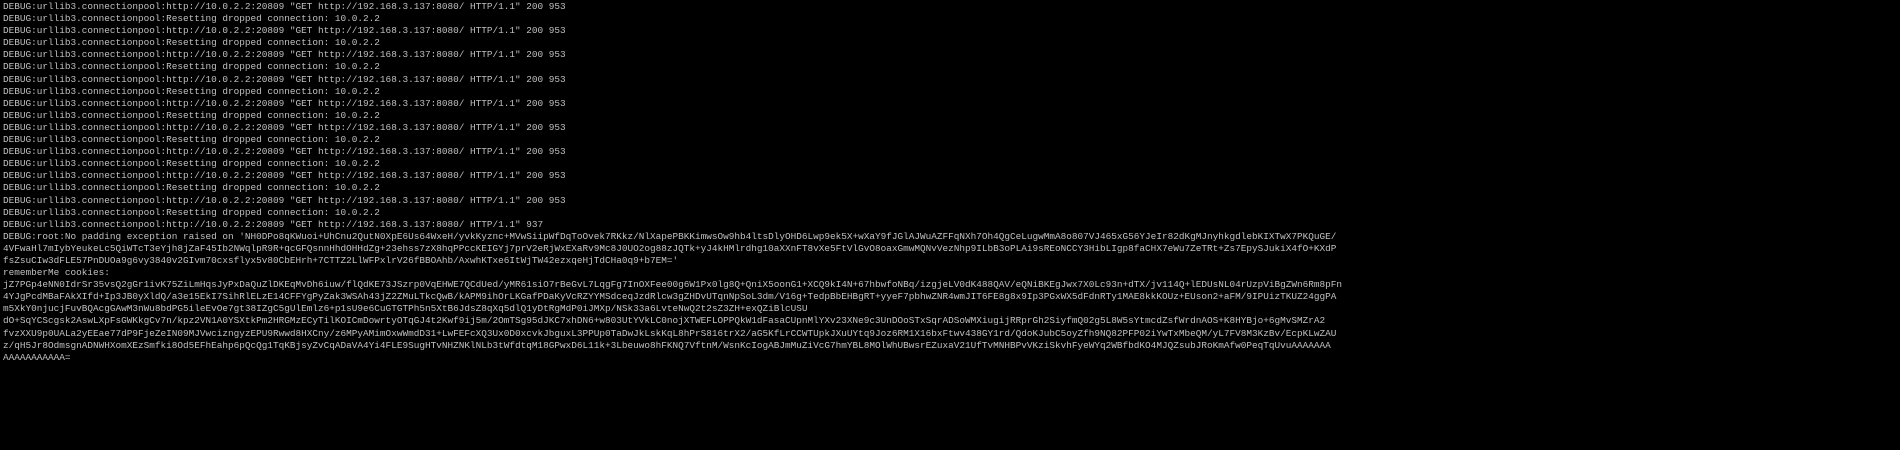  What do you see at coordinates (37, 357) in the screenshot?
I see `cookie-line: AAAAAAAAAAA=` at bounding box center [37, 357].